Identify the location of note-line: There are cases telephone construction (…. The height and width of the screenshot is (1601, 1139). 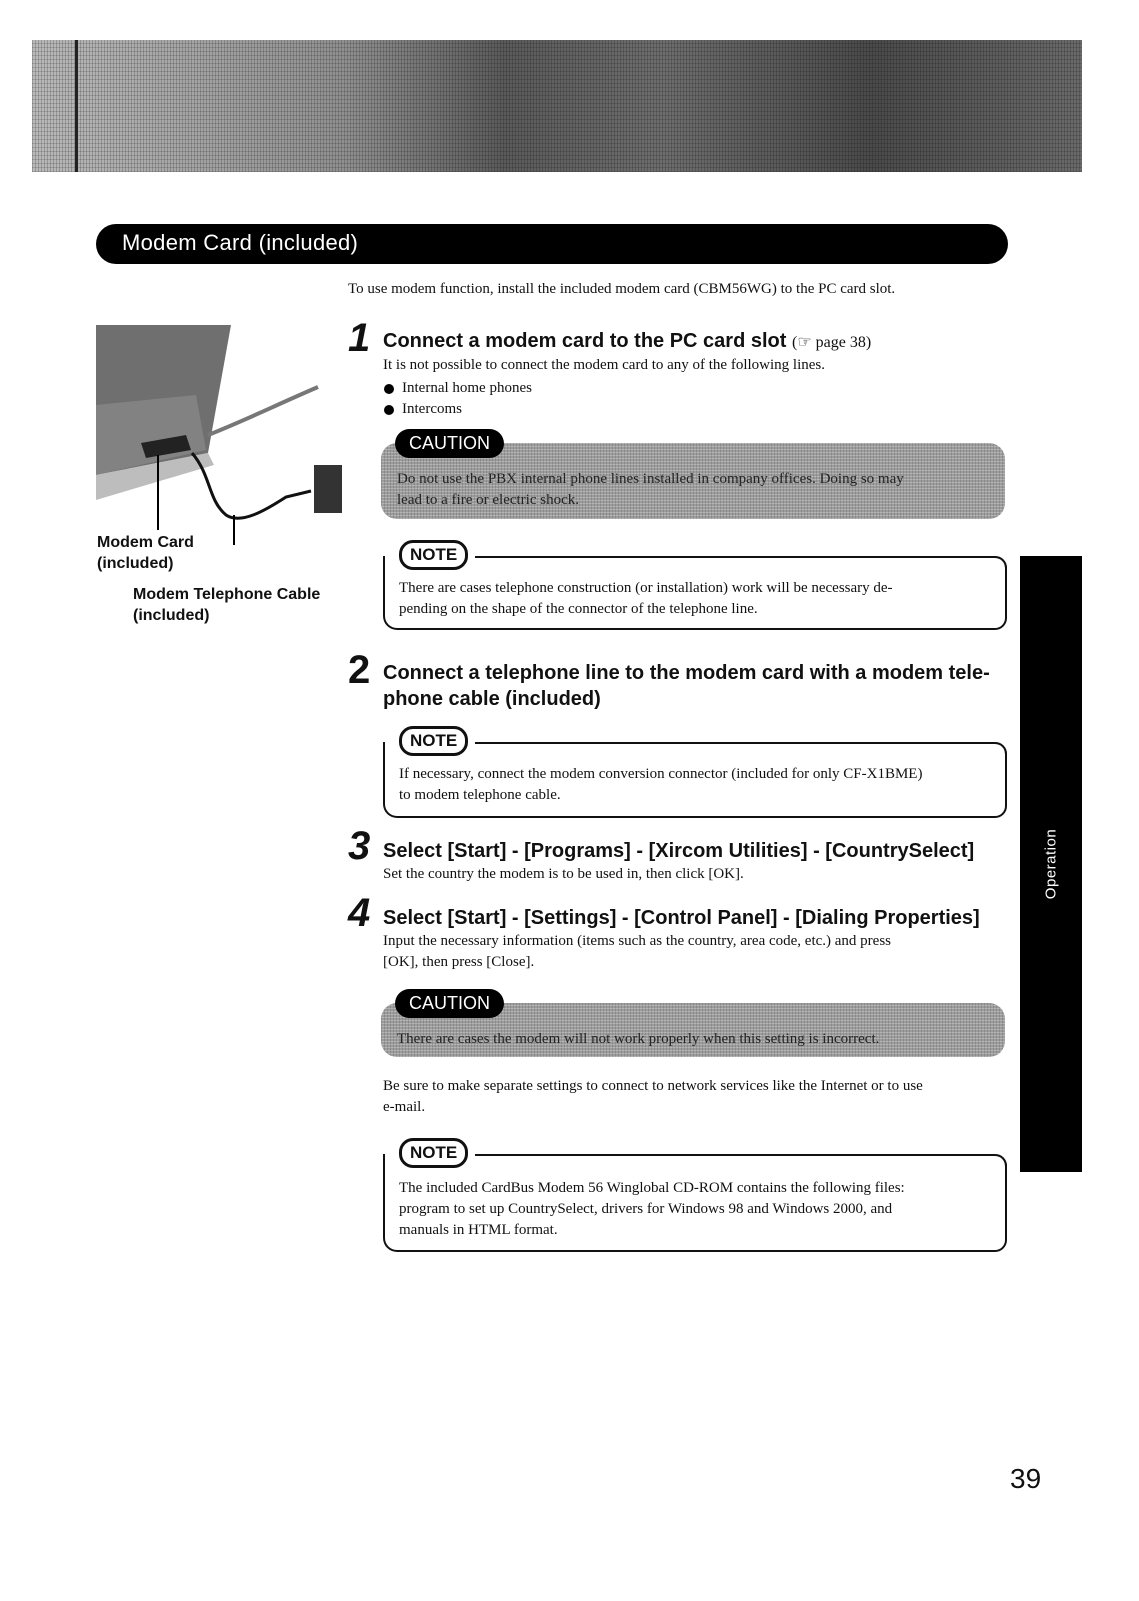
(646, 588).